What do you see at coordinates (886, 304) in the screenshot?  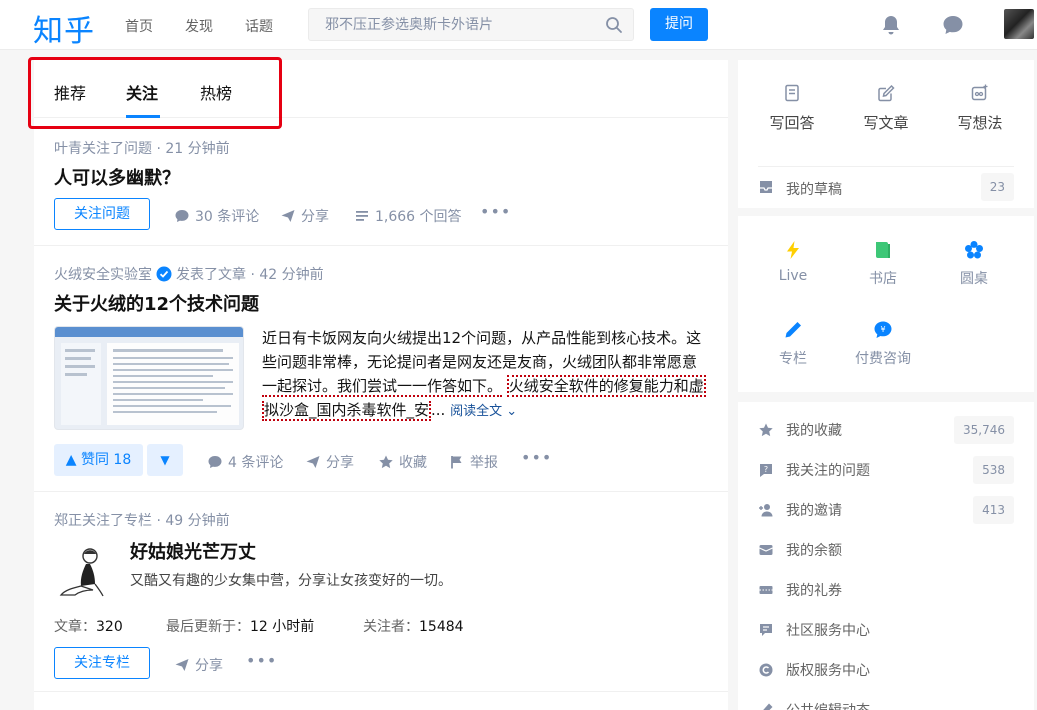 I see `services-card: Live 书店 圆桌 专栏 ¥ 付费咨询` at bounding box center [886, 304].